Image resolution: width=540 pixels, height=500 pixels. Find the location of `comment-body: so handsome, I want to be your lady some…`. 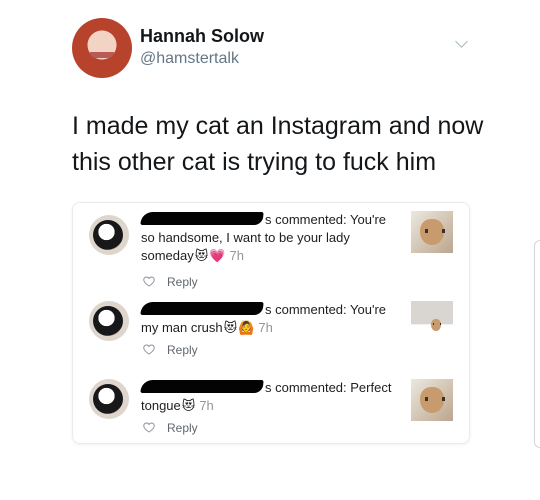

comment-body: so handsome, I want to be your lady some… is located at coordinates (245, 246).